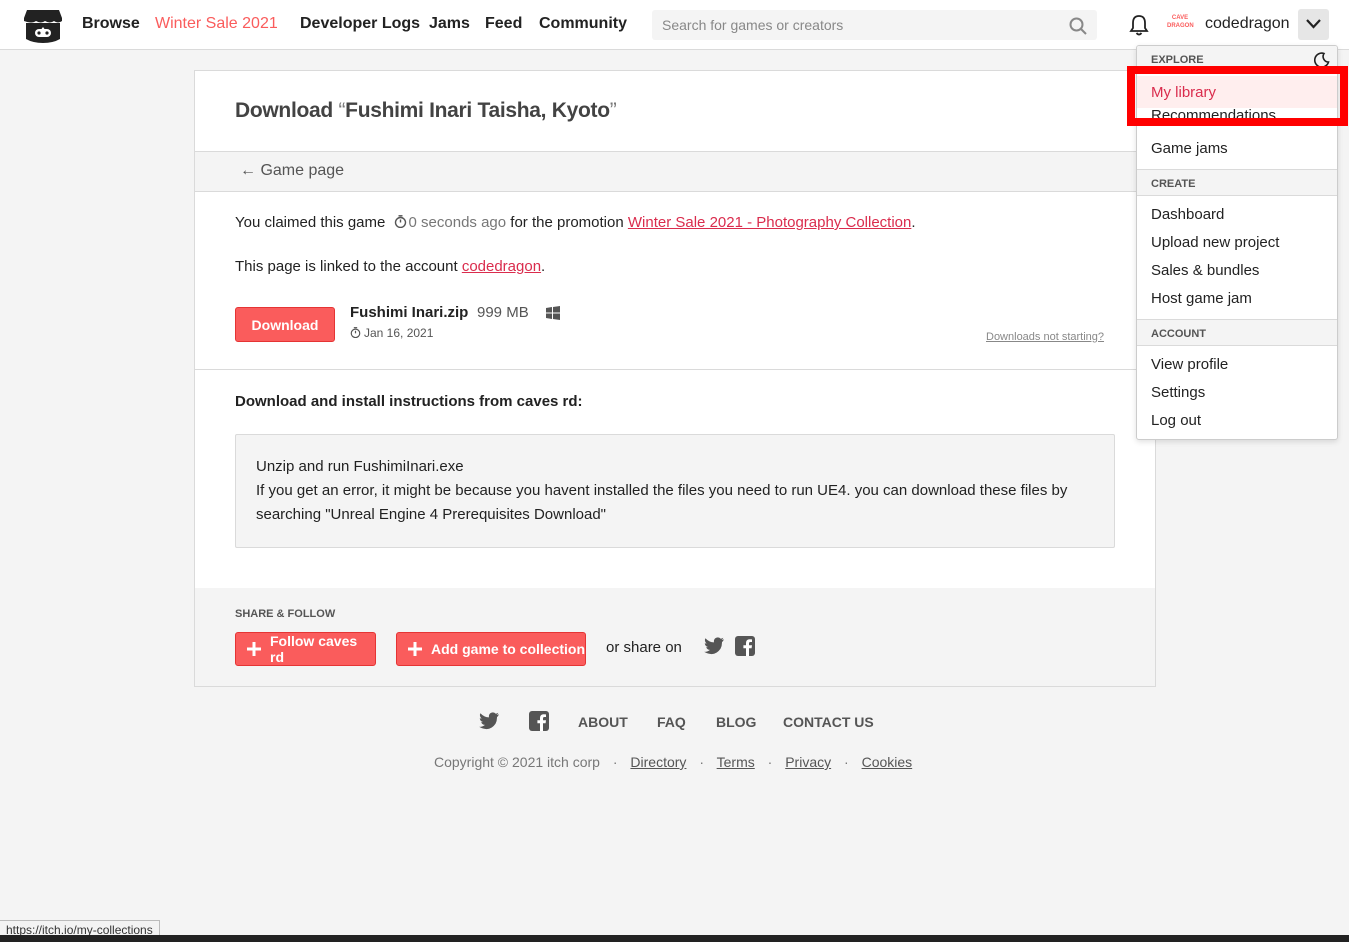 This screenshot has height=942, width=1349. What do you see at coordinates (671, 722) in the screenshot?
I see `footer-faq-link: FAQ` at bounding box center [671, 722].